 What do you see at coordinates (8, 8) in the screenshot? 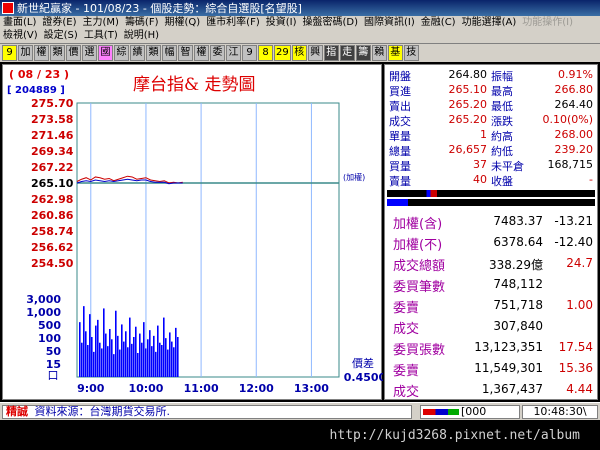
I see `app-icon` at bounding box center [8, 8].